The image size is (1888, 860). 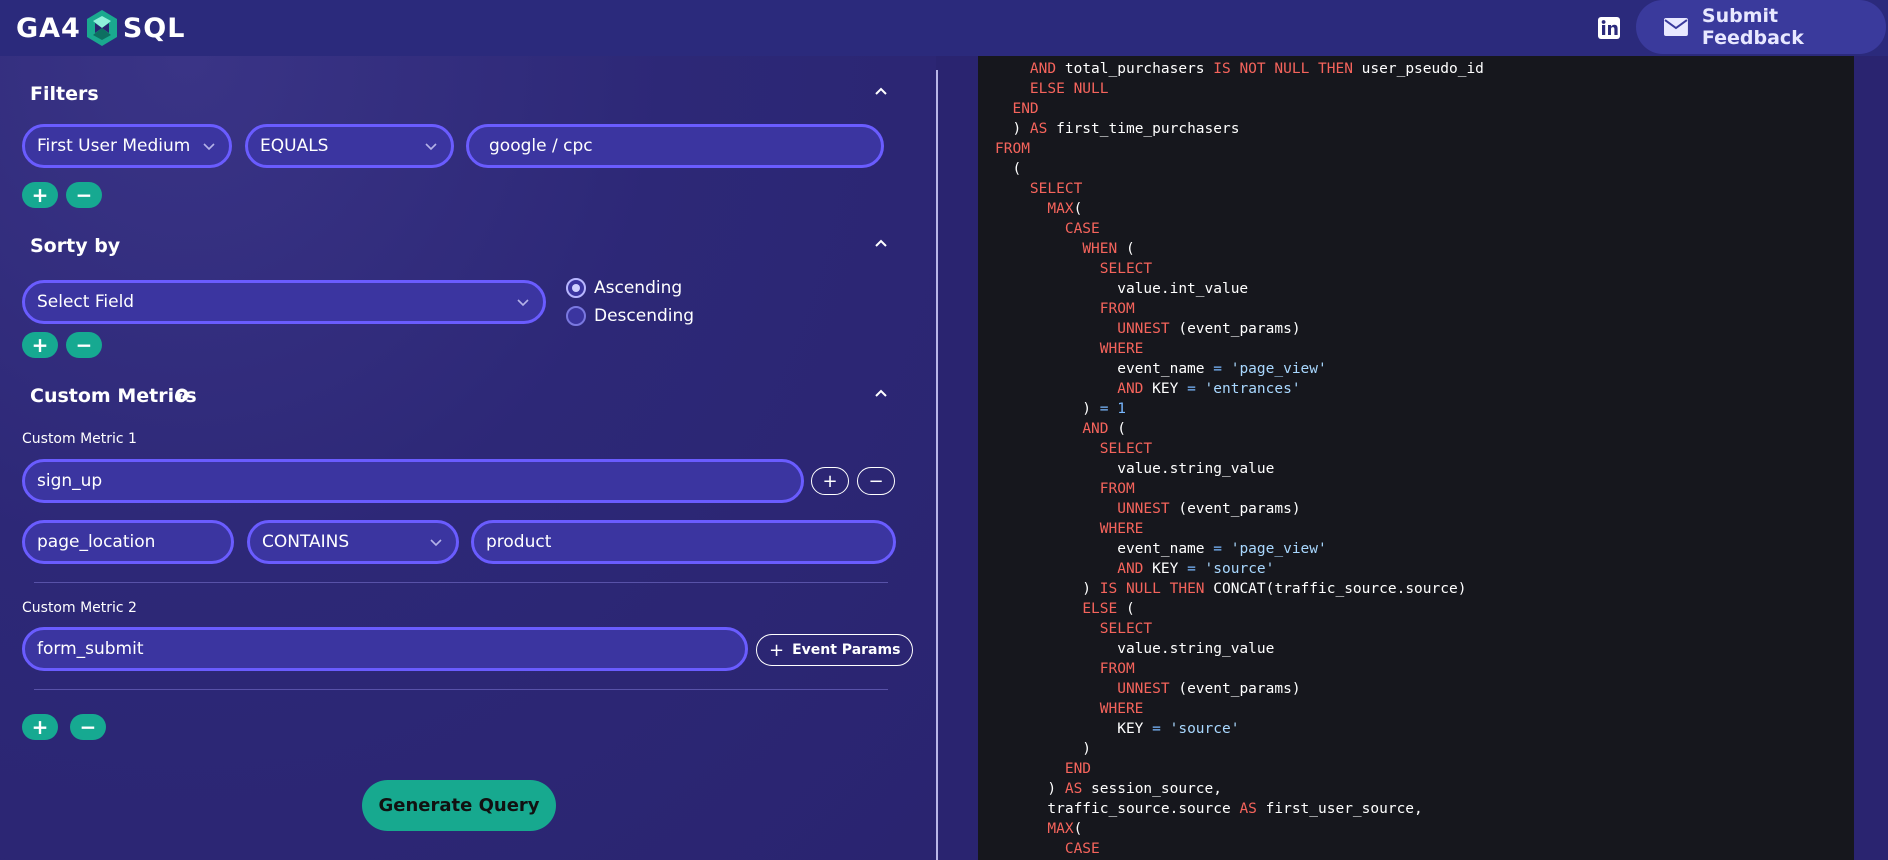 What do you see at coordinates (84, 195) in the screenshot?
I see `remove-filter-button: −` at bounding box center [84, 195].